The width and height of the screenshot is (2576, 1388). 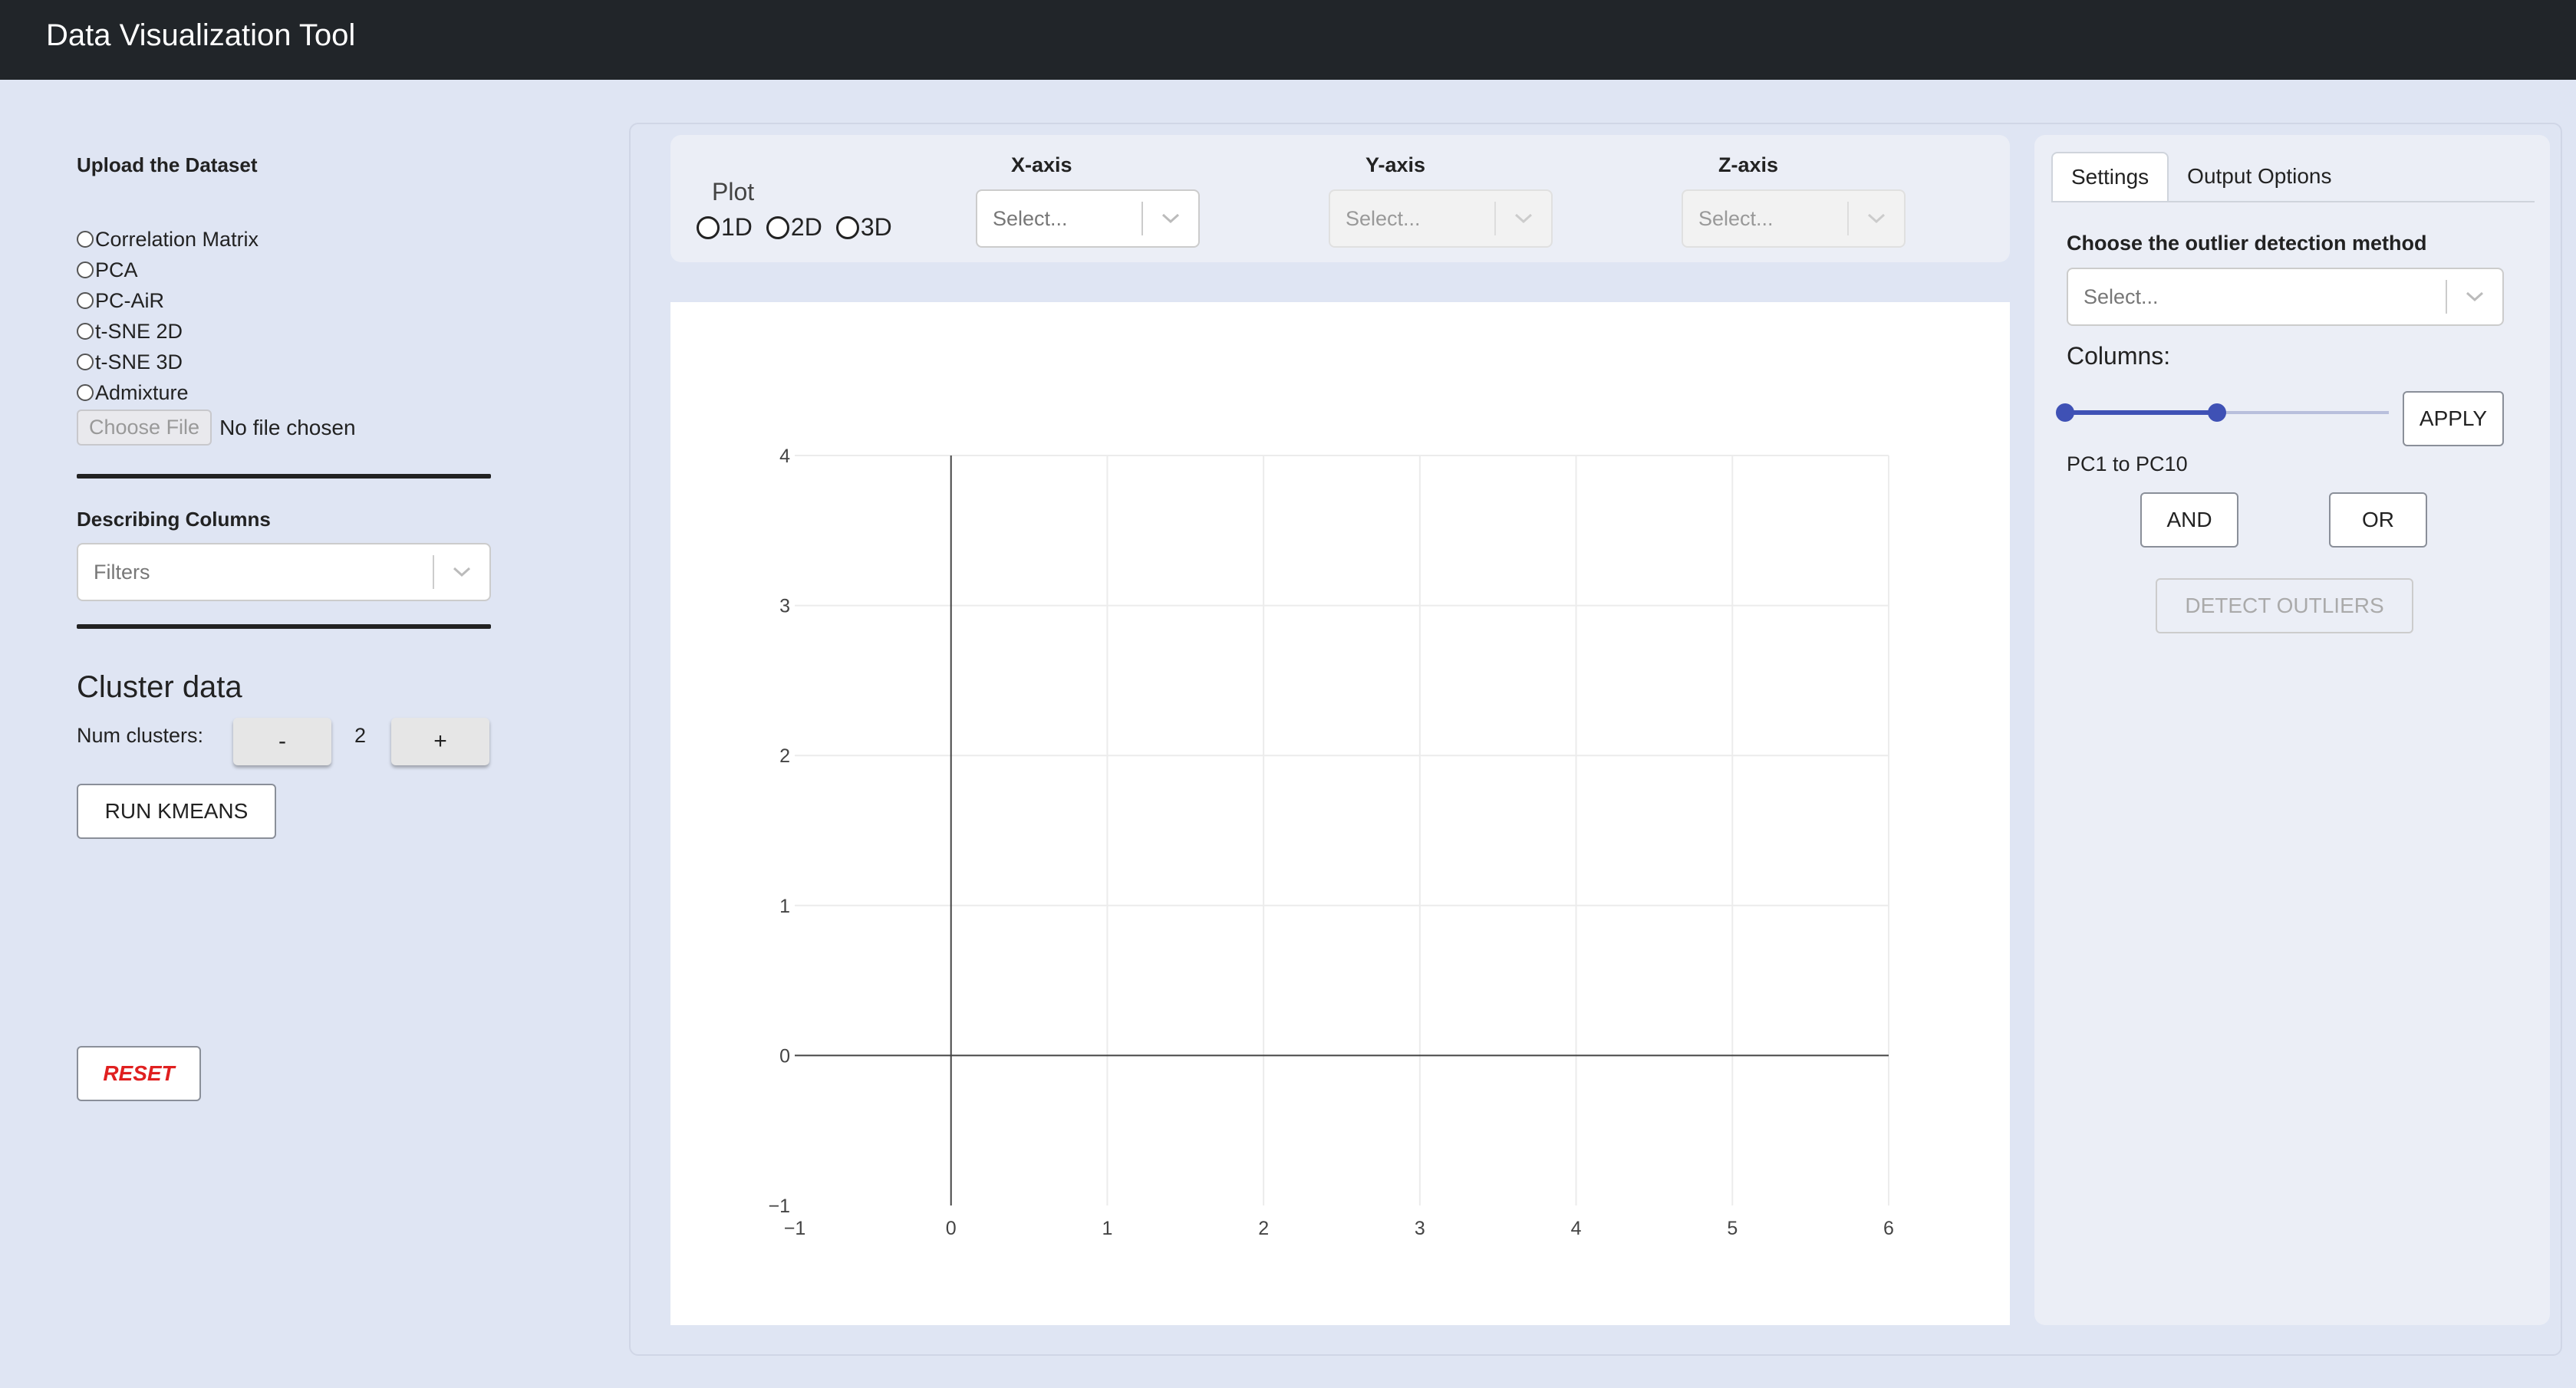 I want to click on y-tick-label: 4, so click(x=784, y=456).